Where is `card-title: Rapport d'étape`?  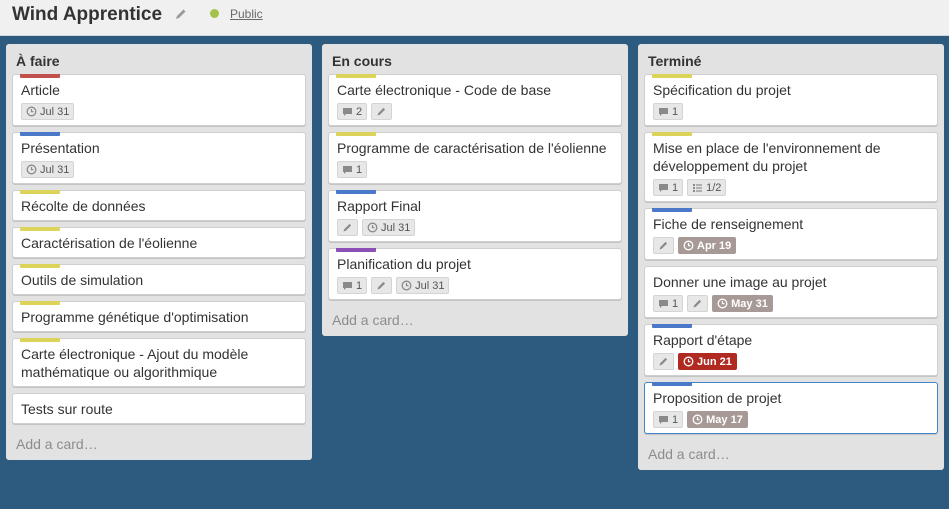
card-title: Rapport d'étape is located at coordinates (703, 340).